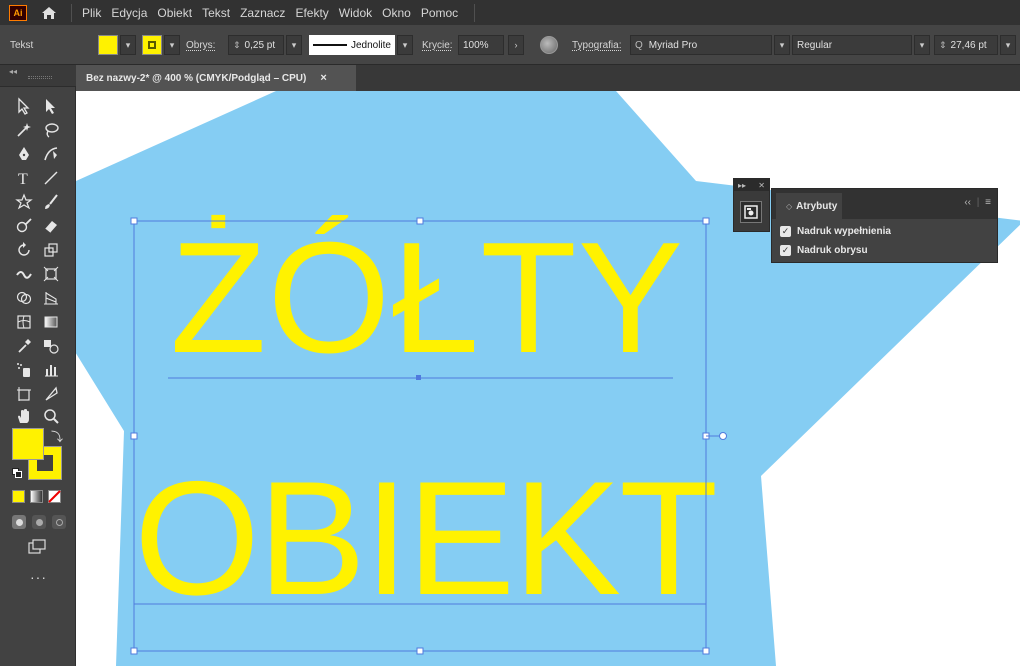 The height and width of the screenshot is (666, 1020). What do you see at coordinates (24, 322) in the screenshot?
I see `mesh-tool-icon` at bounding box center [24, 322].